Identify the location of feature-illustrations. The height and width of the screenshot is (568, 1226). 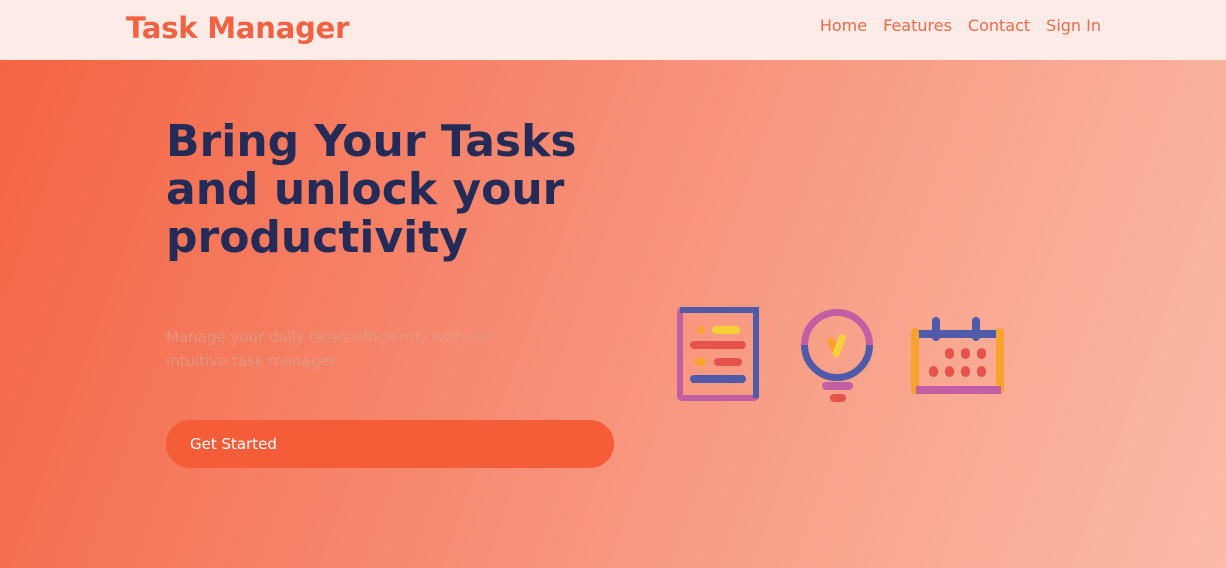
(845, 355).